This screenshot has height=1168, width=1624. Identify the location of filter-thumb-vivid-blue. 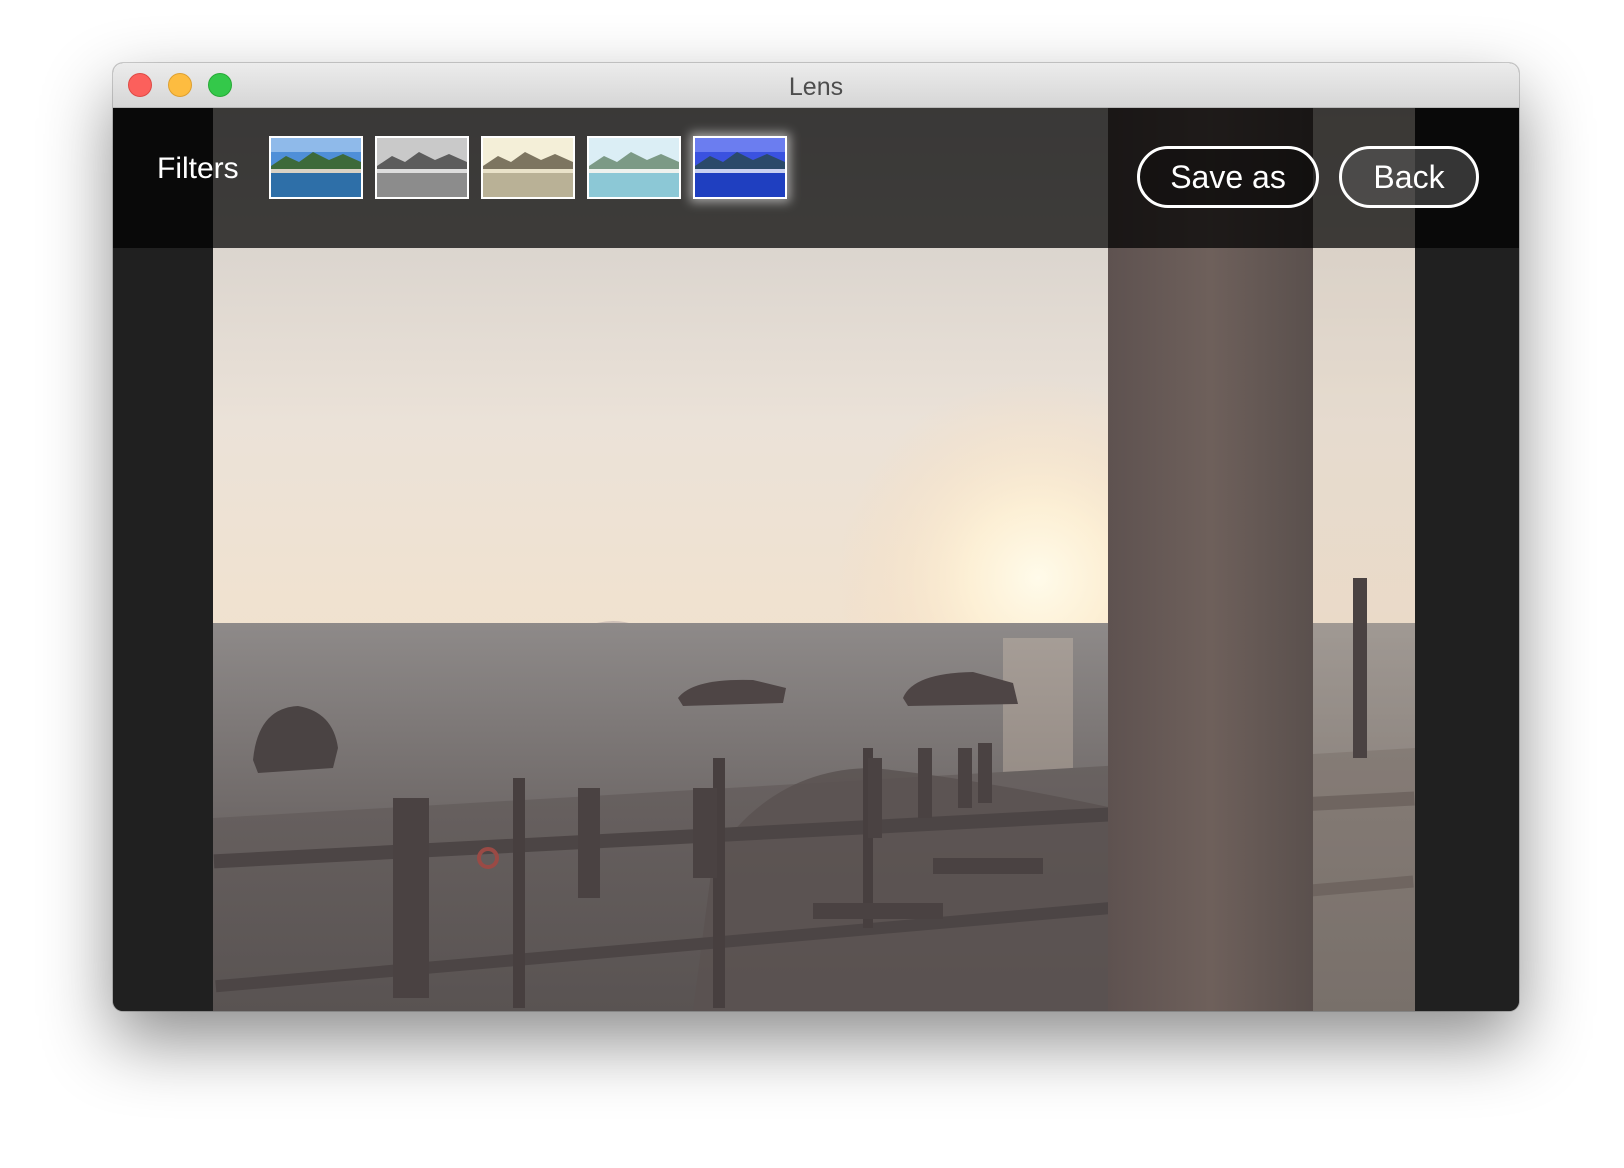
(740, 167).